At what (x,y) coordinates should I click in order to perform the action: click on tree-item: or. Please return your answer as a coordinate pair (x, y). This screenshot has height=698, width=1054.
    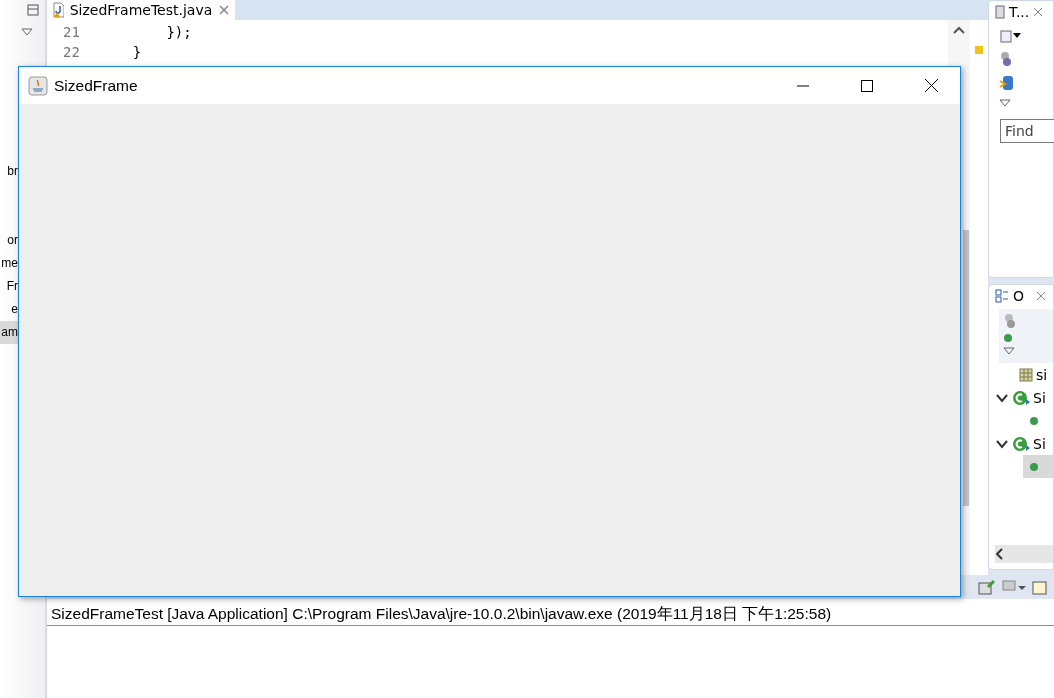
    Looking at the image, I should click on (9, 240).